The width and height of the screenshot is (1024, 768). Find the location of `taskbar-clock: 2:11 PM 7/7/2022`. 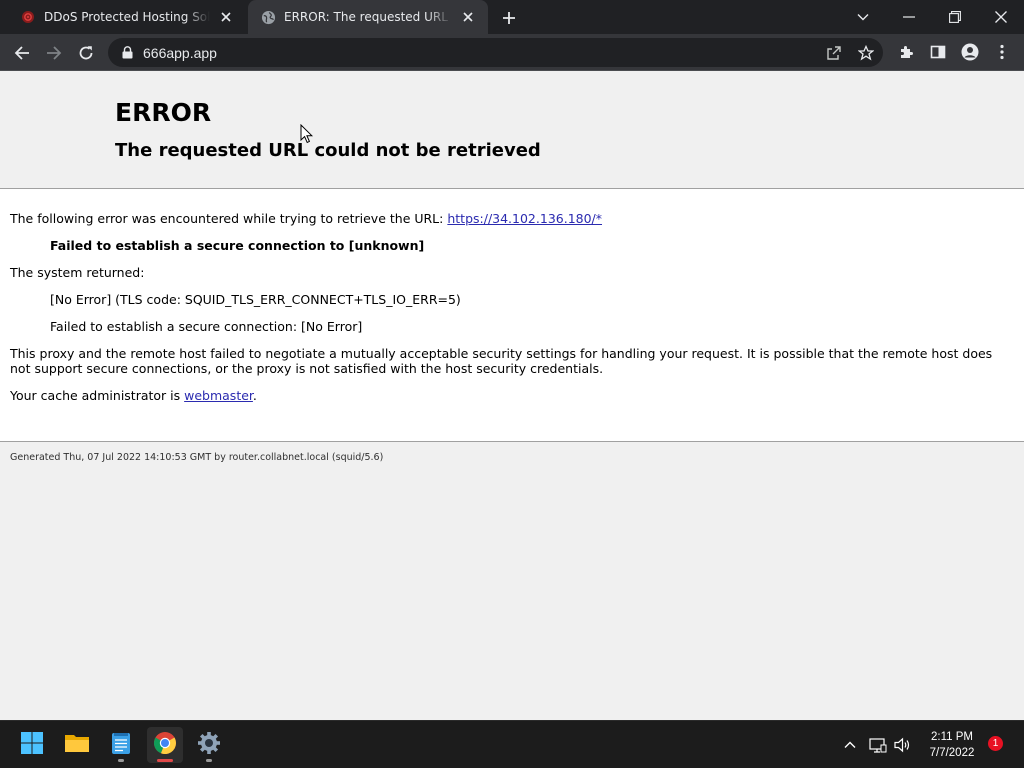

taskbar-clock: 2:11 PM 7/7/2022 is located at coordinates (952, 745).